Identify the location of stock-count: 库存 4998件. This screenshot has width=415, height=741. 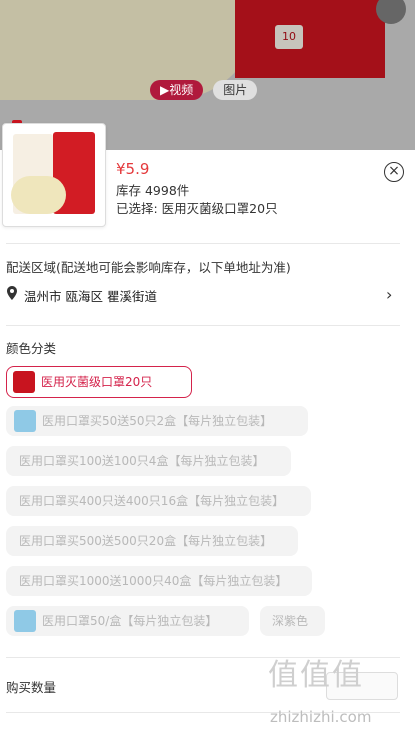
(153, 190).